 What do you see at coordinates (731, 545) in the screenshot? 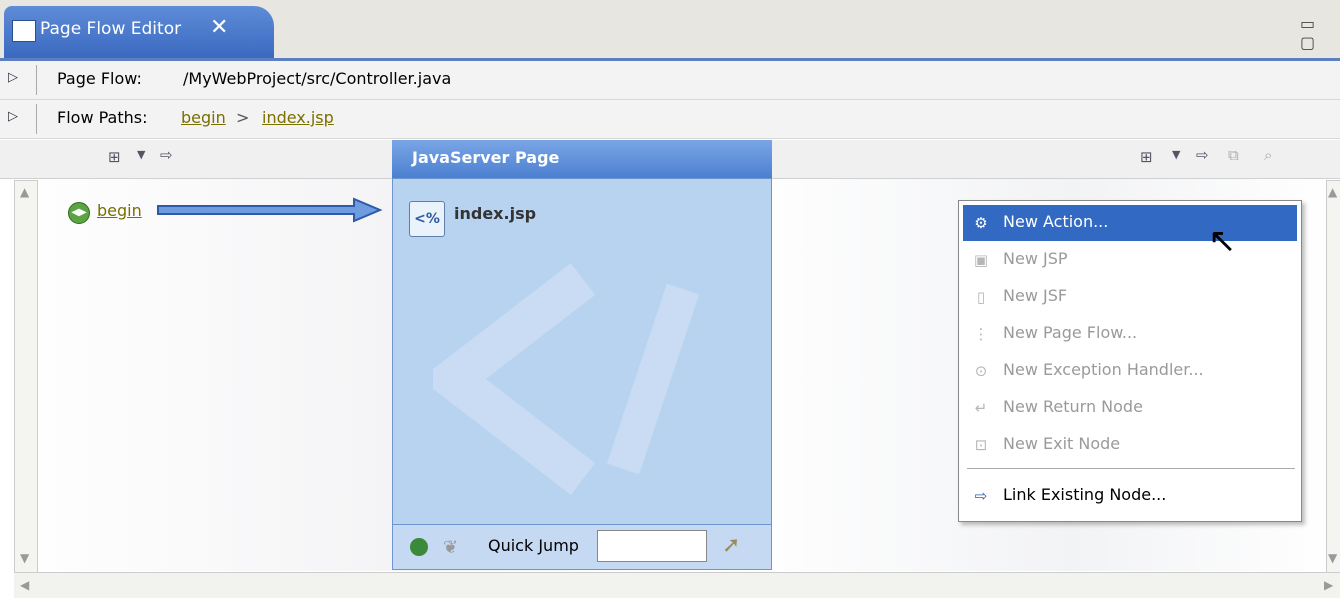
I see `go-arrow-icon: ➚` at bounding box center [731, 545].